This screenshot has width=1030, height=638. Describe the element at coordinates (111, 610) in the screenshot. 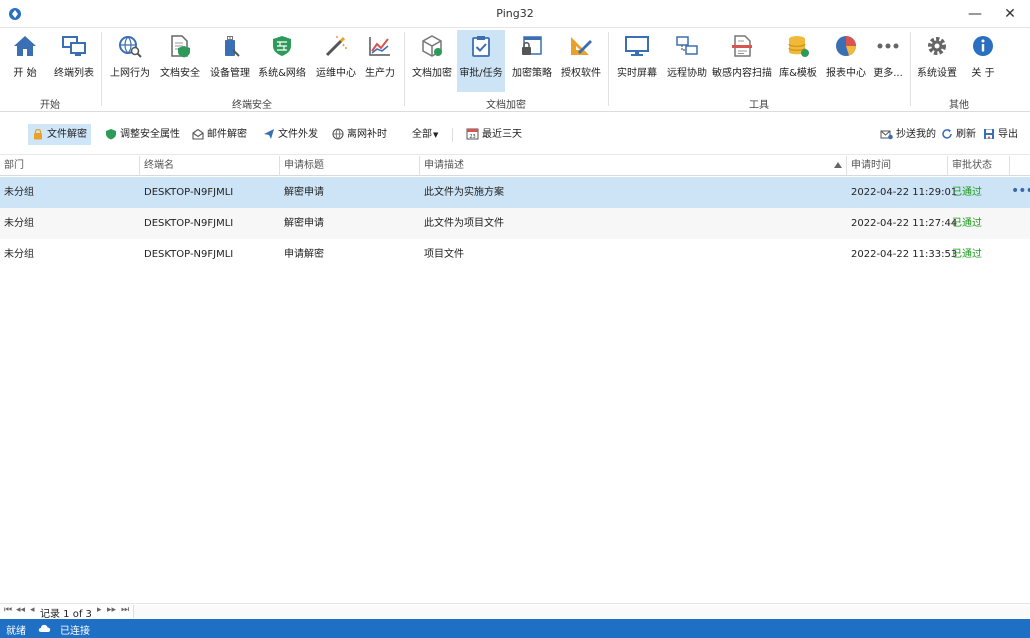

I see `next-page-button: ▸▸` at that location.